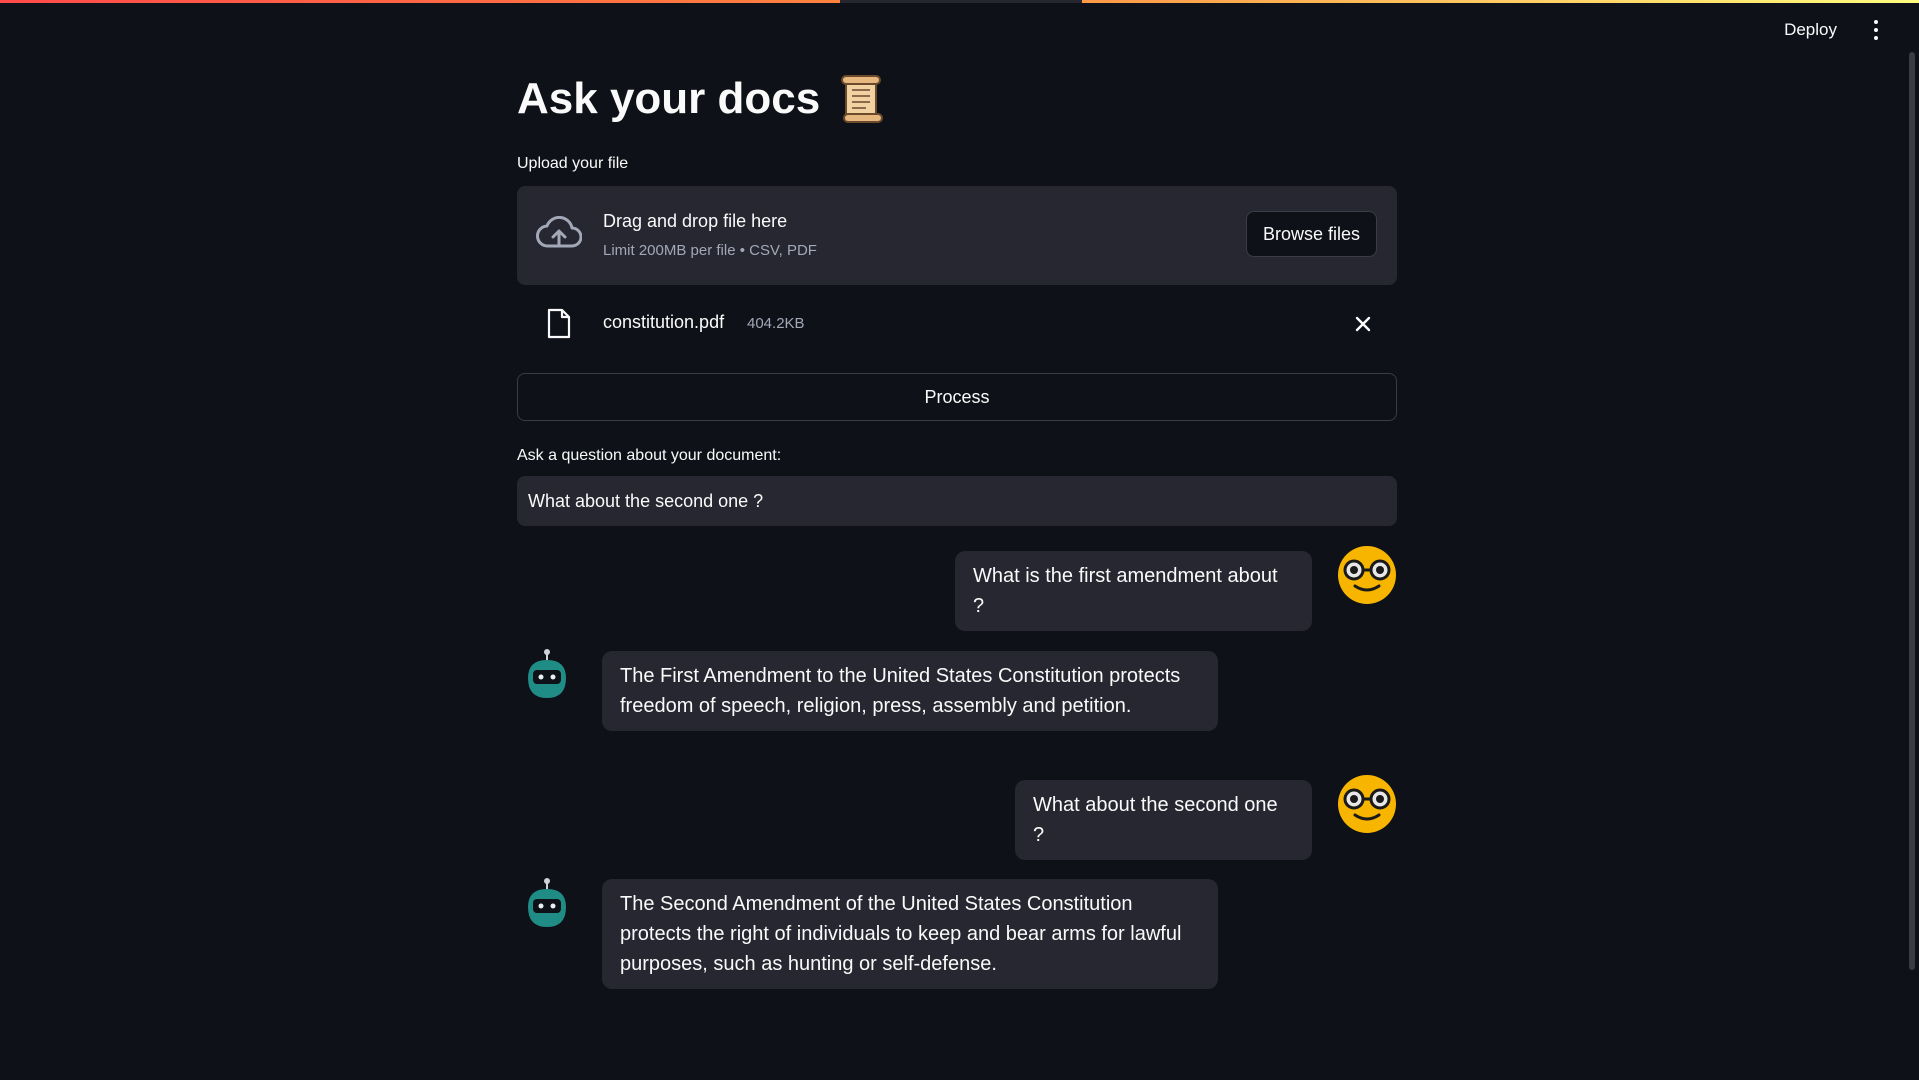  I want to click on page-title-text: Ask your docs, so click(669, 98).